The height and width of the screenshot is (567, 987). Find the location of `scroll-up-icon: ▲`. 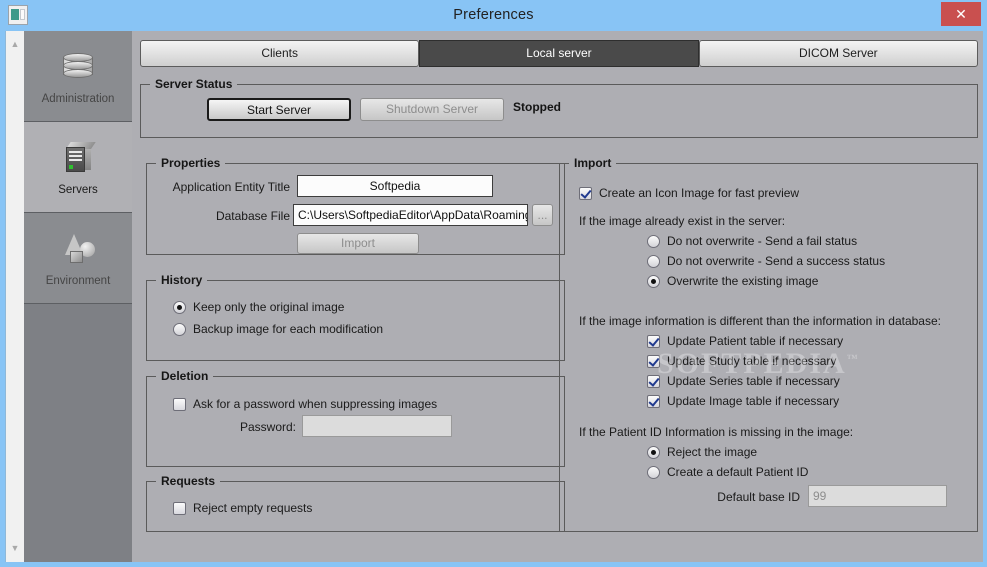

scroll-up-icon: ▲ is located at coordinates (15, 43).